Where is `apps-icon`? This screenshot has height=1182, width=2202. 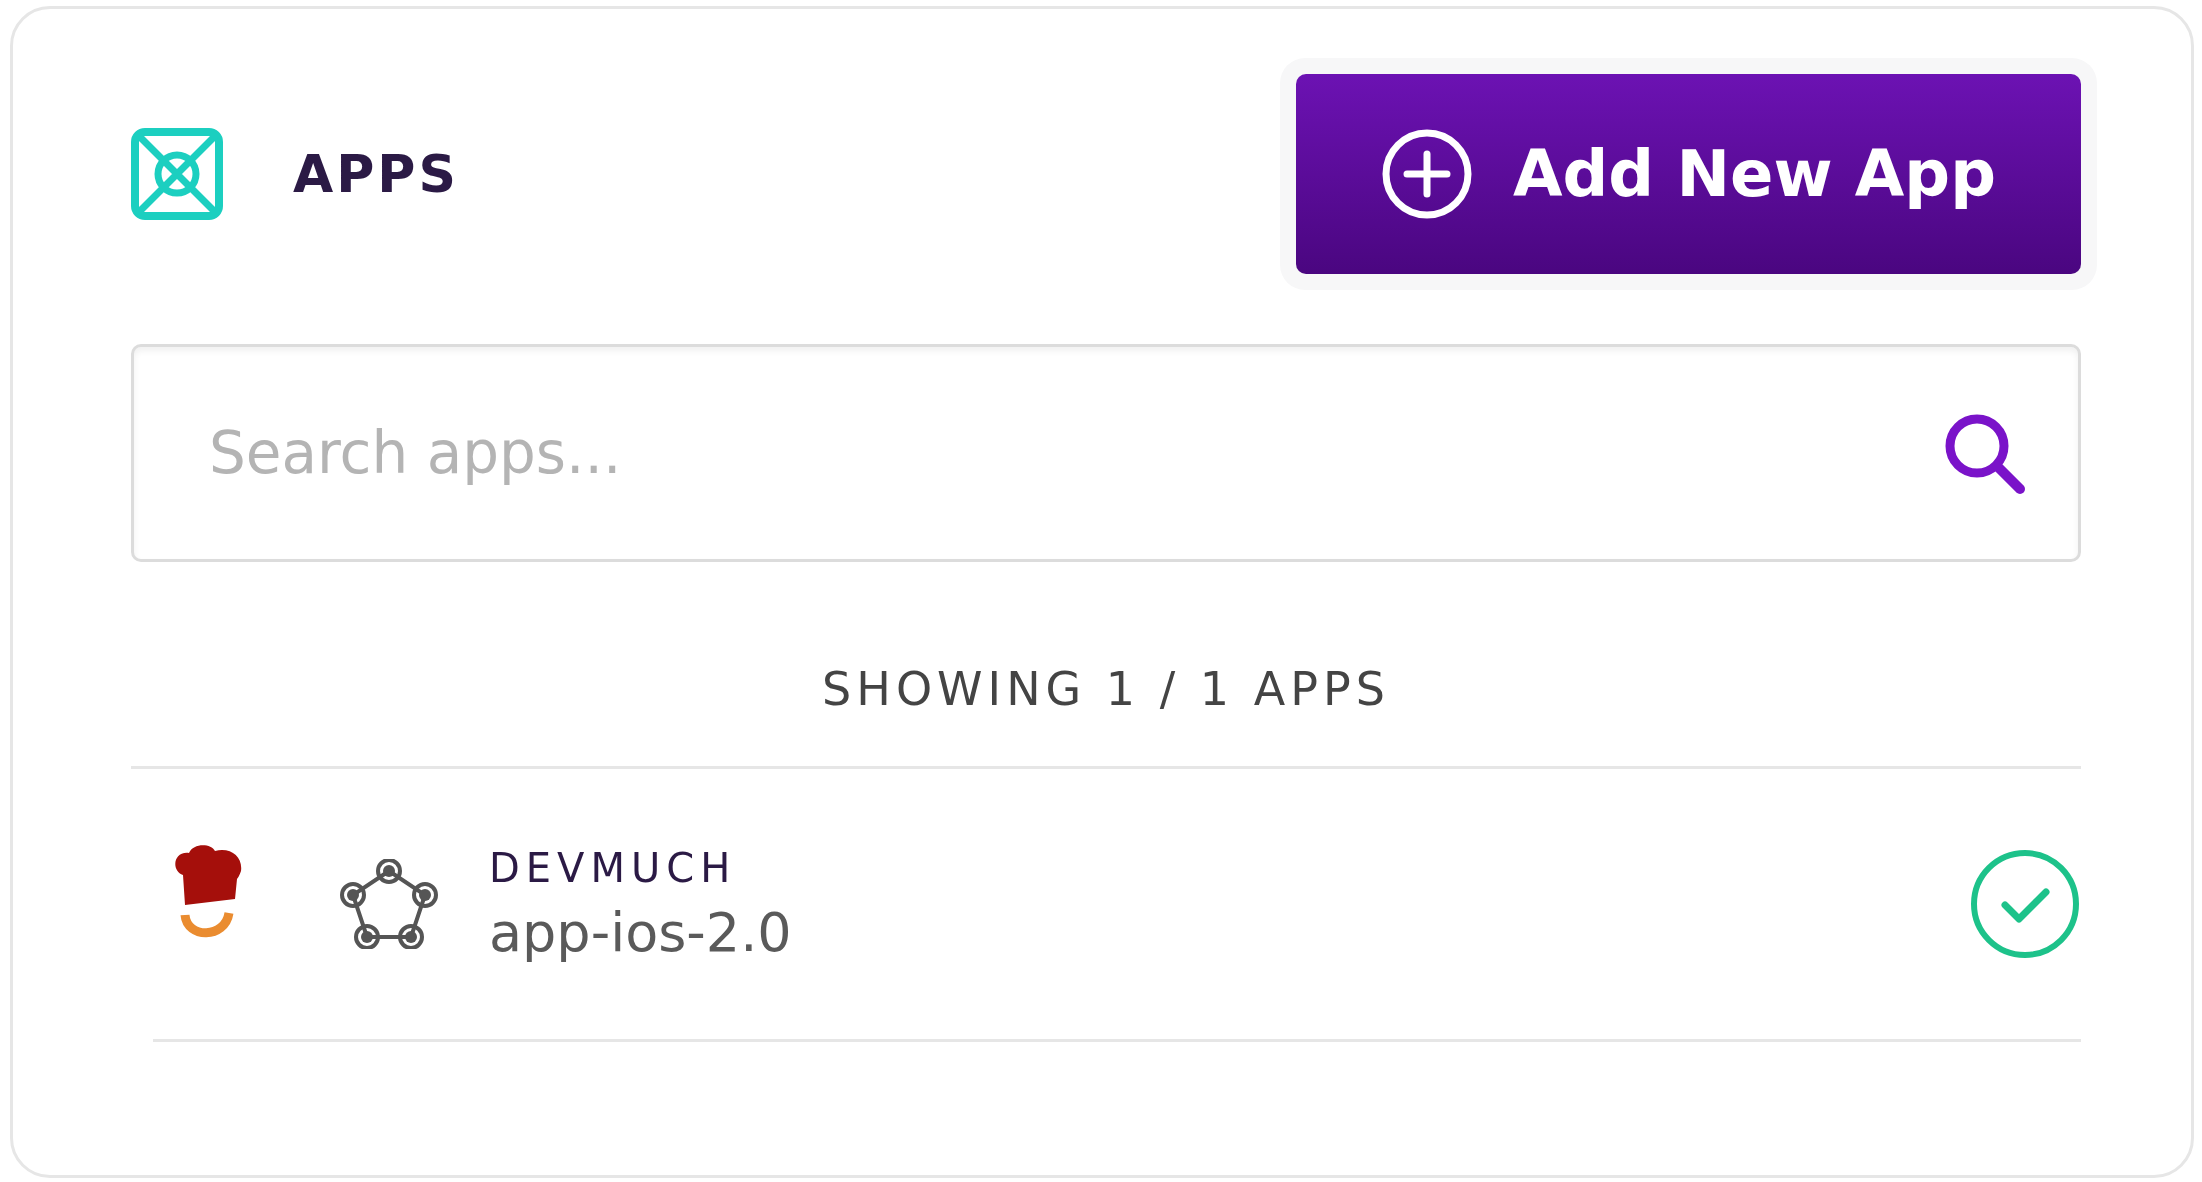 apps-icon is located at coordinates (177, 174).